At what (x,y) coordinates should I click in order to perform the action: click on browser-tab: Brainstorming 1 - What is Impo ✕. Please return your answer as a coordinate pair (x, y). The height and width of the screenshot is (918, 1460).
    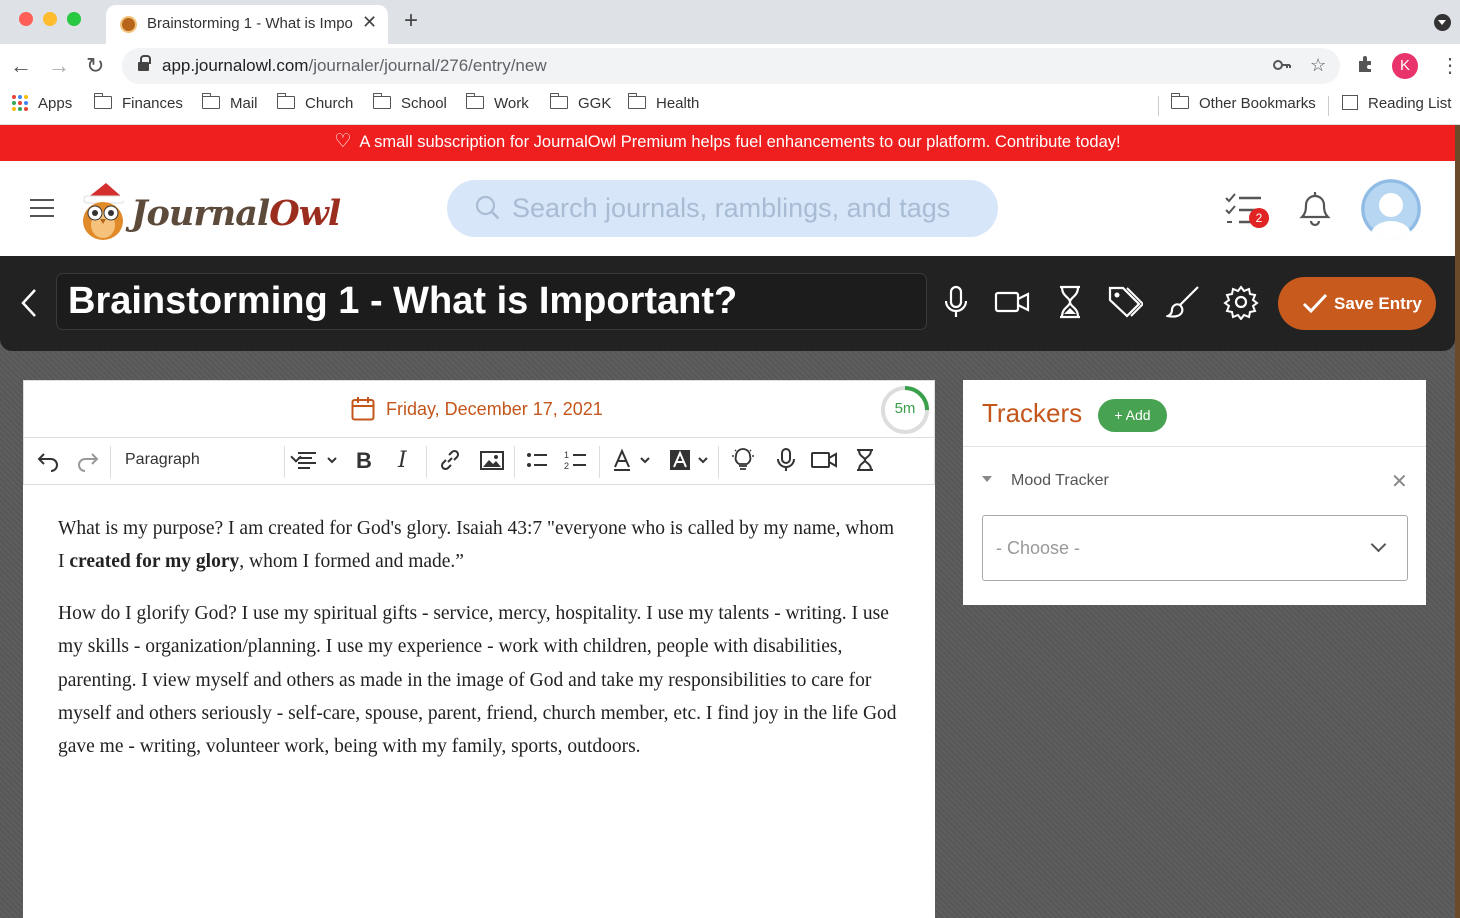
    Looking at the image, I should click on (247, 24).